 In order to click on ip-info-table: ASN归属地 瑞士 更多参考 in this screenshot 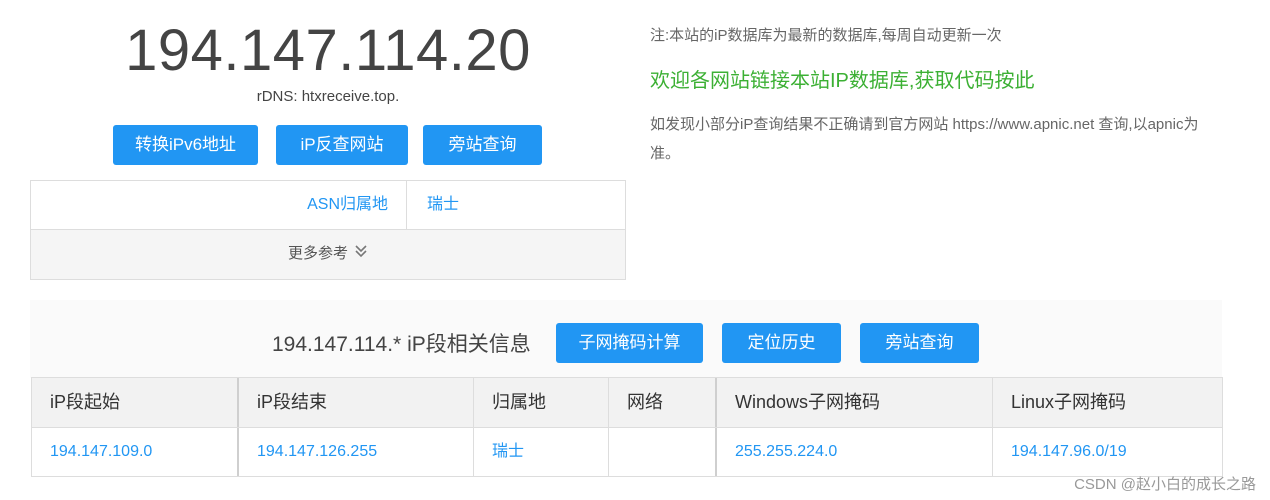, I will do `click(328, 230)`.